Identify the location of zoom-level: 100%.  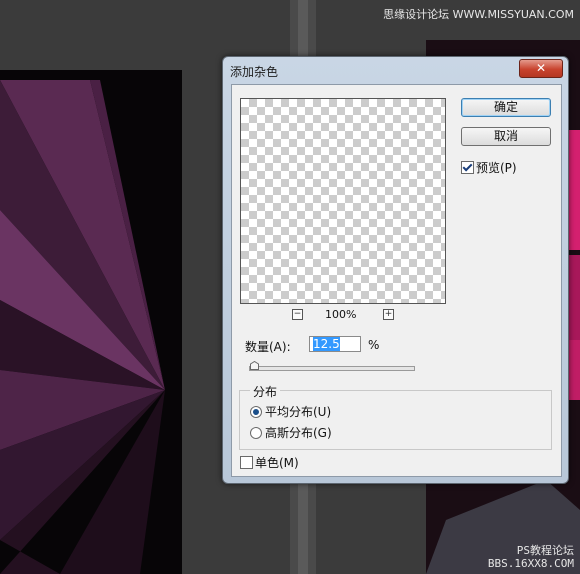
(341, 314).